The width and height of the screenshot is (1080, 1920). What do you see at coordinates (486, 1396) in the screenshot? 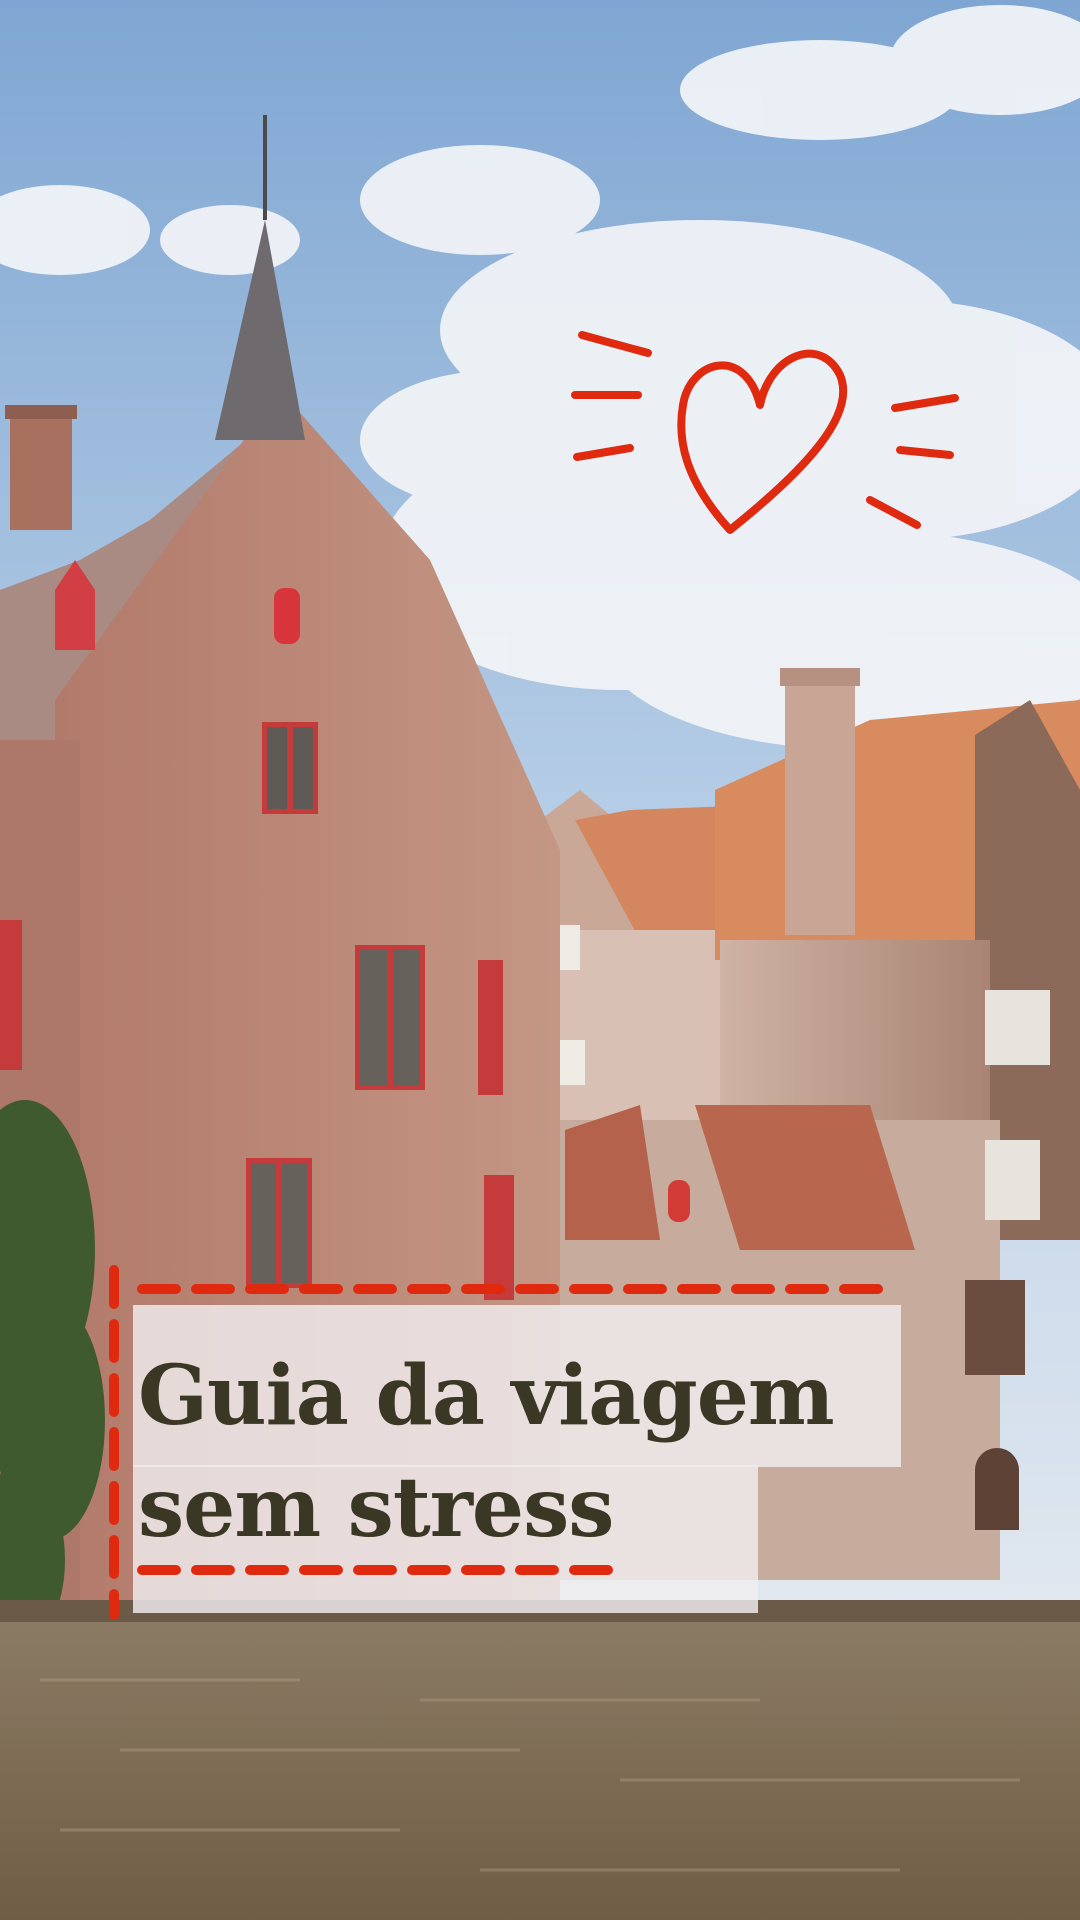
I see `title-line-1: Guia da viagem` at bounding box center [486, 1396].